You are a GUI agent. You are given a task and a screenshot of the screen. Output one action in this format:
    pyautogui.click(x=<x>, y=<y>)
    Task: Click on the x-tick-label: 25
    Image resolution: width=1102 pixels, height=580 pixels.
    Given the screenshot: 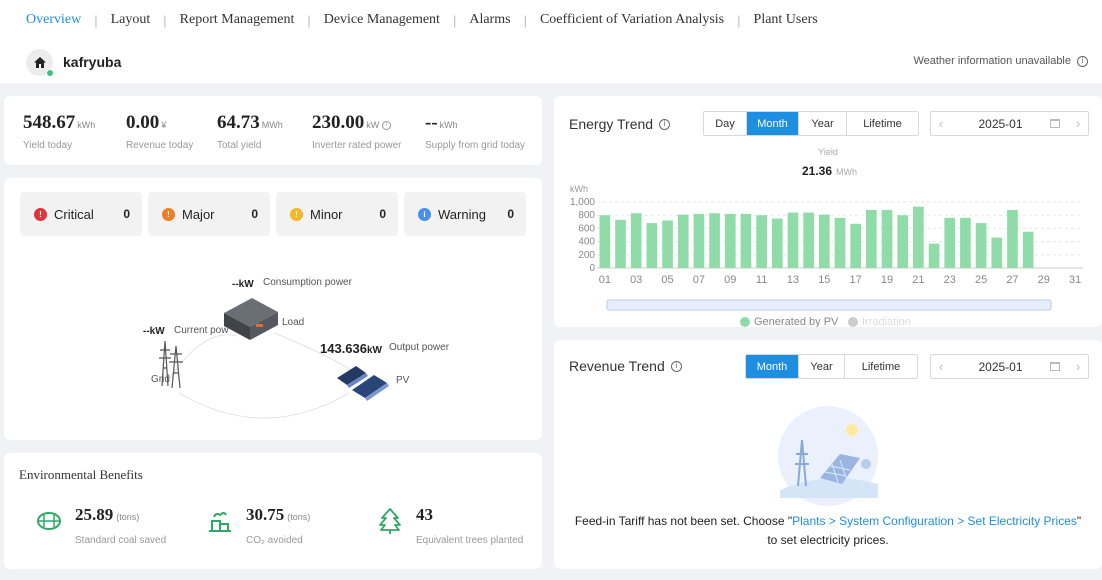 What is the action you would take?
    pyautogui.click(x=981, y=280)
    